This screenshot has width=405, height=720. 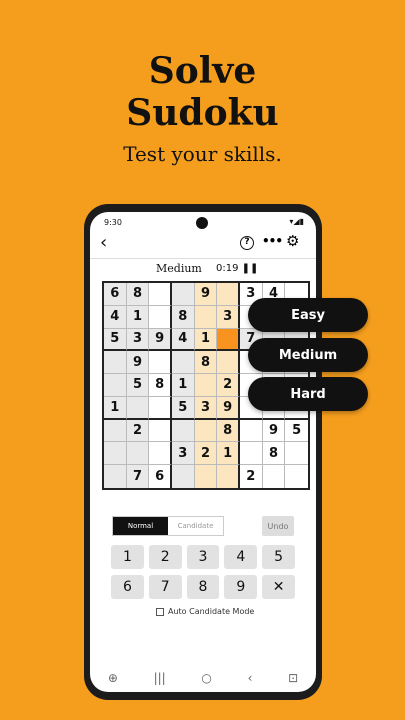 I want to click on auto-candidate-row: Auto Candidate Mode, so click(x=205, y=611).